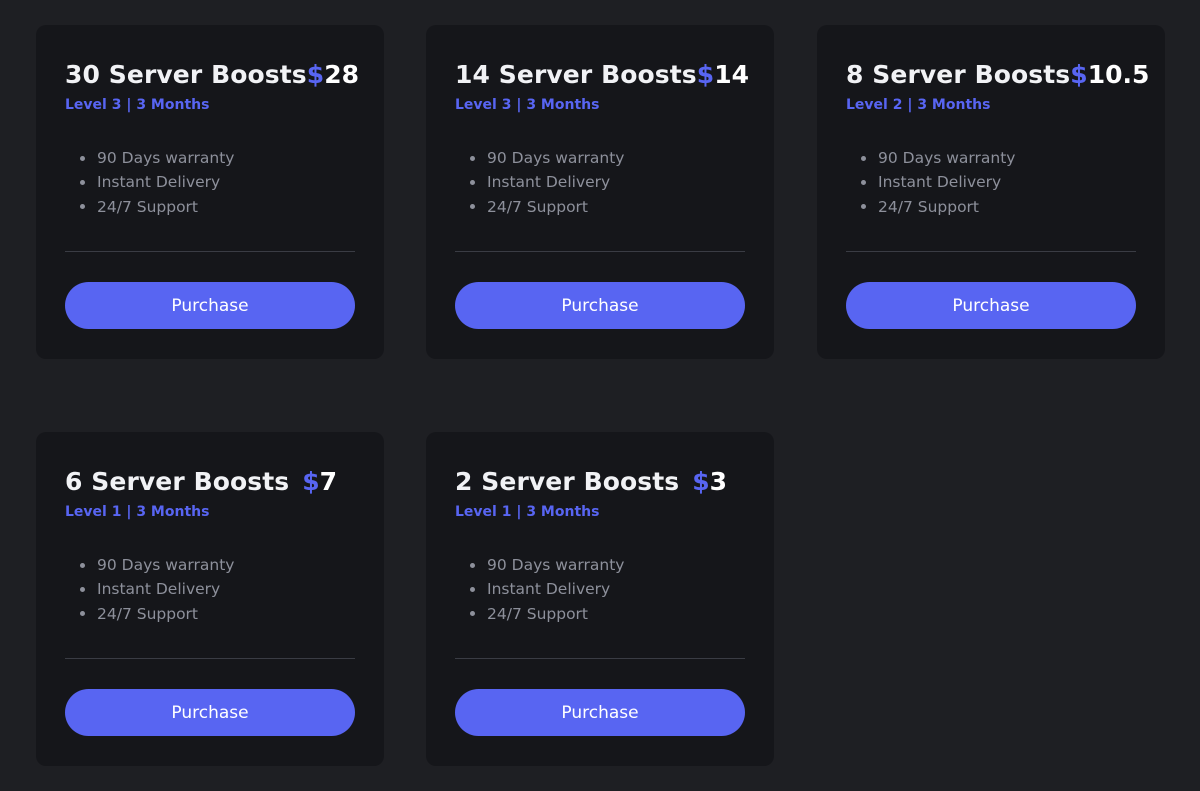 The width and height of the screenshot is (1200, 791). I want to click on price-value: 3, so click(718, 481).